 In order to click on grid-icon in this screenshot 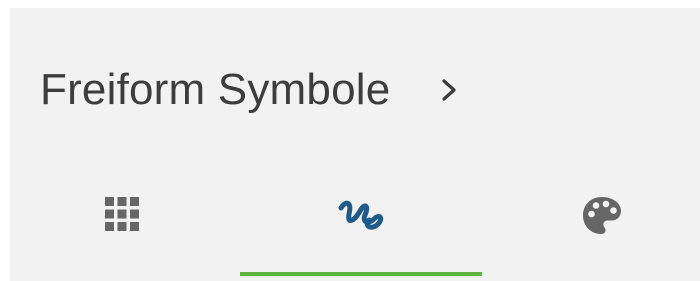, I will do `click(122, 216)`.